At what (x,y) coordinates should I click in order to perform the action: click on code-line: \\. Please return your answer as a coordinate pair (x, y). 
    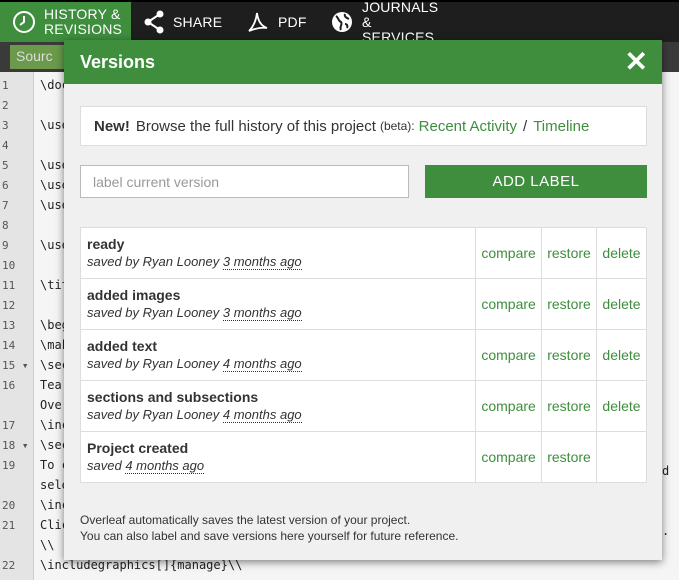
    Looking at the image, I should click on (47, 545).